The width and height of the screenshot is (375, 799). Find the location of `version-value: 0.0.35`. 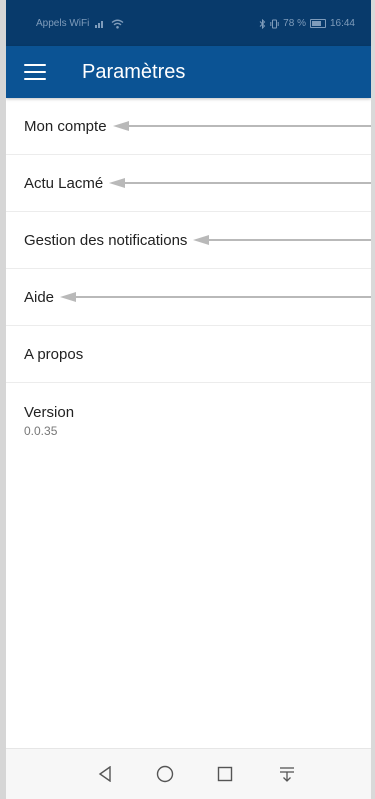

version-value: 0.0.35 is located at coordinates (41, 431).